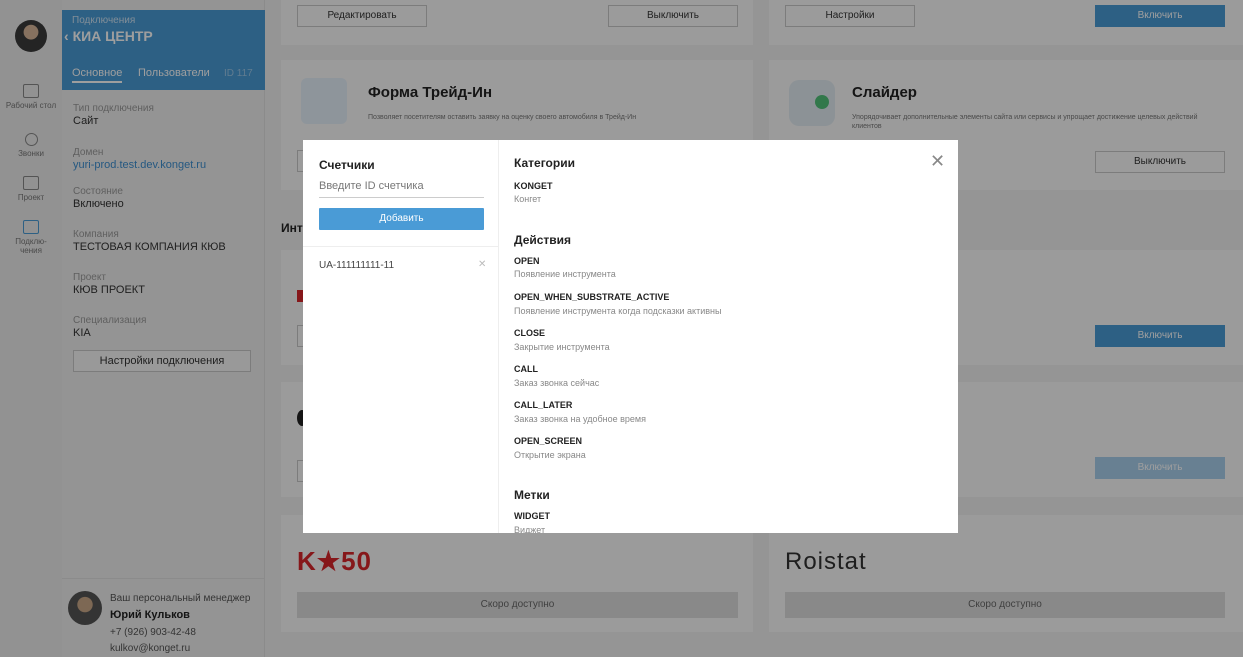 The image size is (1243, 657). What do you see at coordinates (543, 405) in the screenshot?
I see `action-code: CALL_LATER` at bounding box center [543, 405].